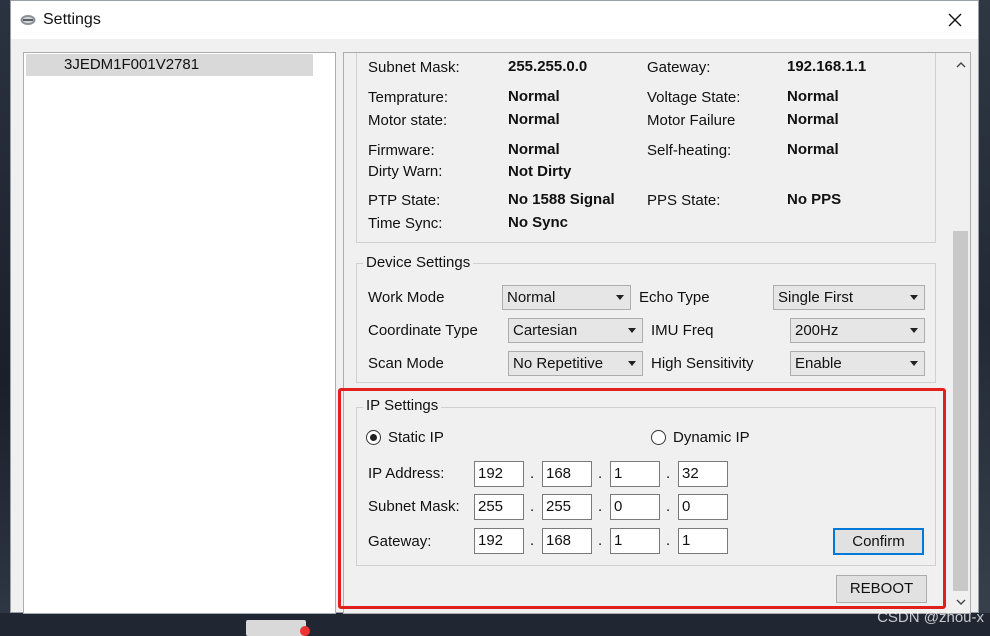 This screenshot has height=636, width=990. Describe the element at coordinates (408, 120) in the screenshot. I see `motor-state-label: Motor state:` at that location.